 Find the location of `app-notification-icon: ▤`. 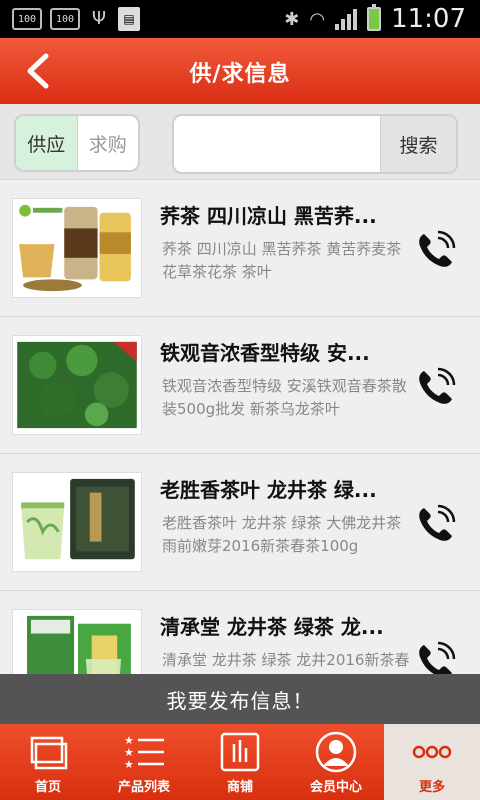

app-notification-icon: ▤ is located at coordinates (129, 19).